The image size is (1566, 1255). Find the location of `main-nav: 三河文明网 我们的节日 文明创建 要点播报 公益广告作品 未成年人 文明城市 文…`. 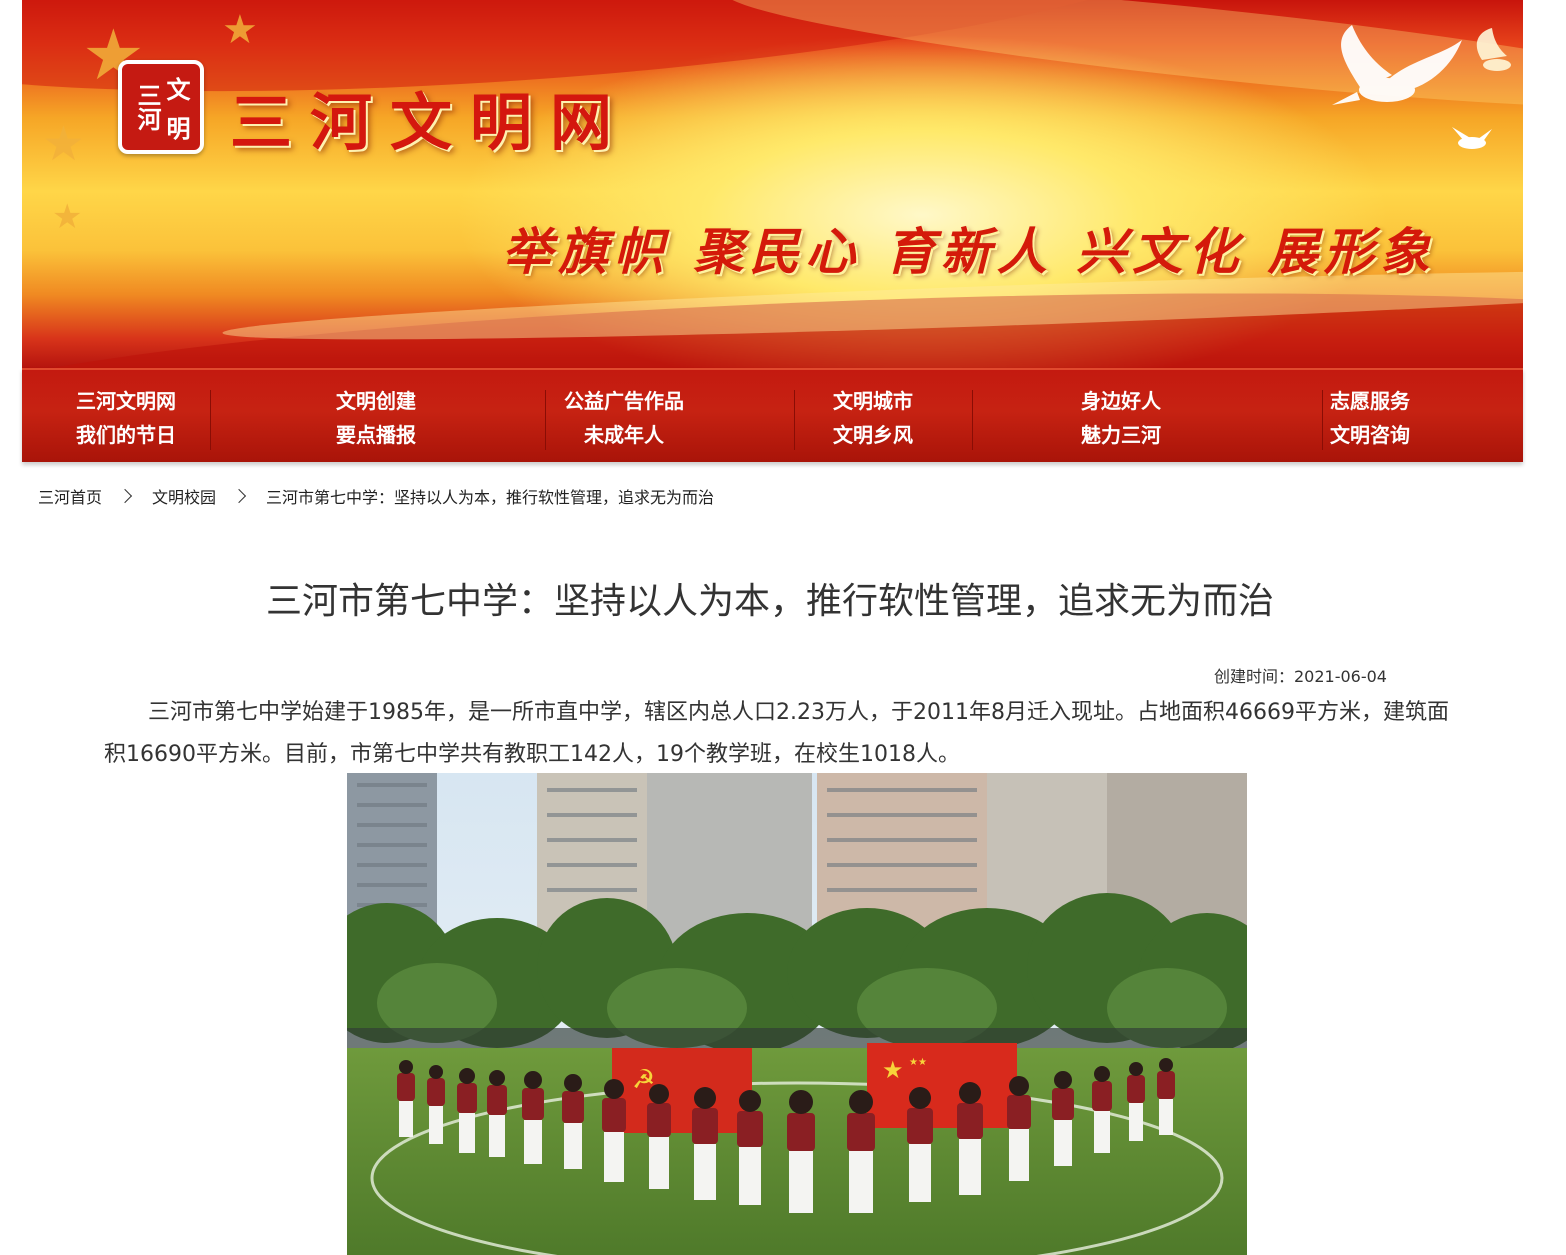

main-nav: 三河文明网 我们的节日 文明创建 要点播报 公益广告作品 未成年人 文明城市 文… is located at coordinates (772, 415).